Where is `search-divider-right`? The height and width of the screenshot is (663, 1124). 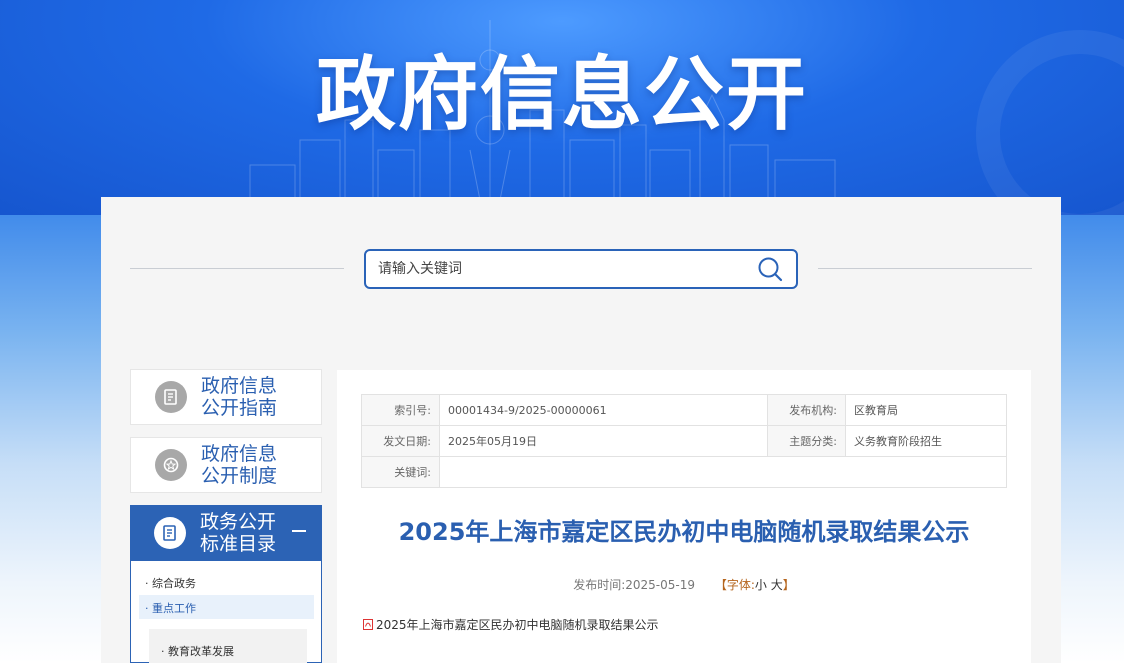 search-divider-right is located at coordinates (925, 268).